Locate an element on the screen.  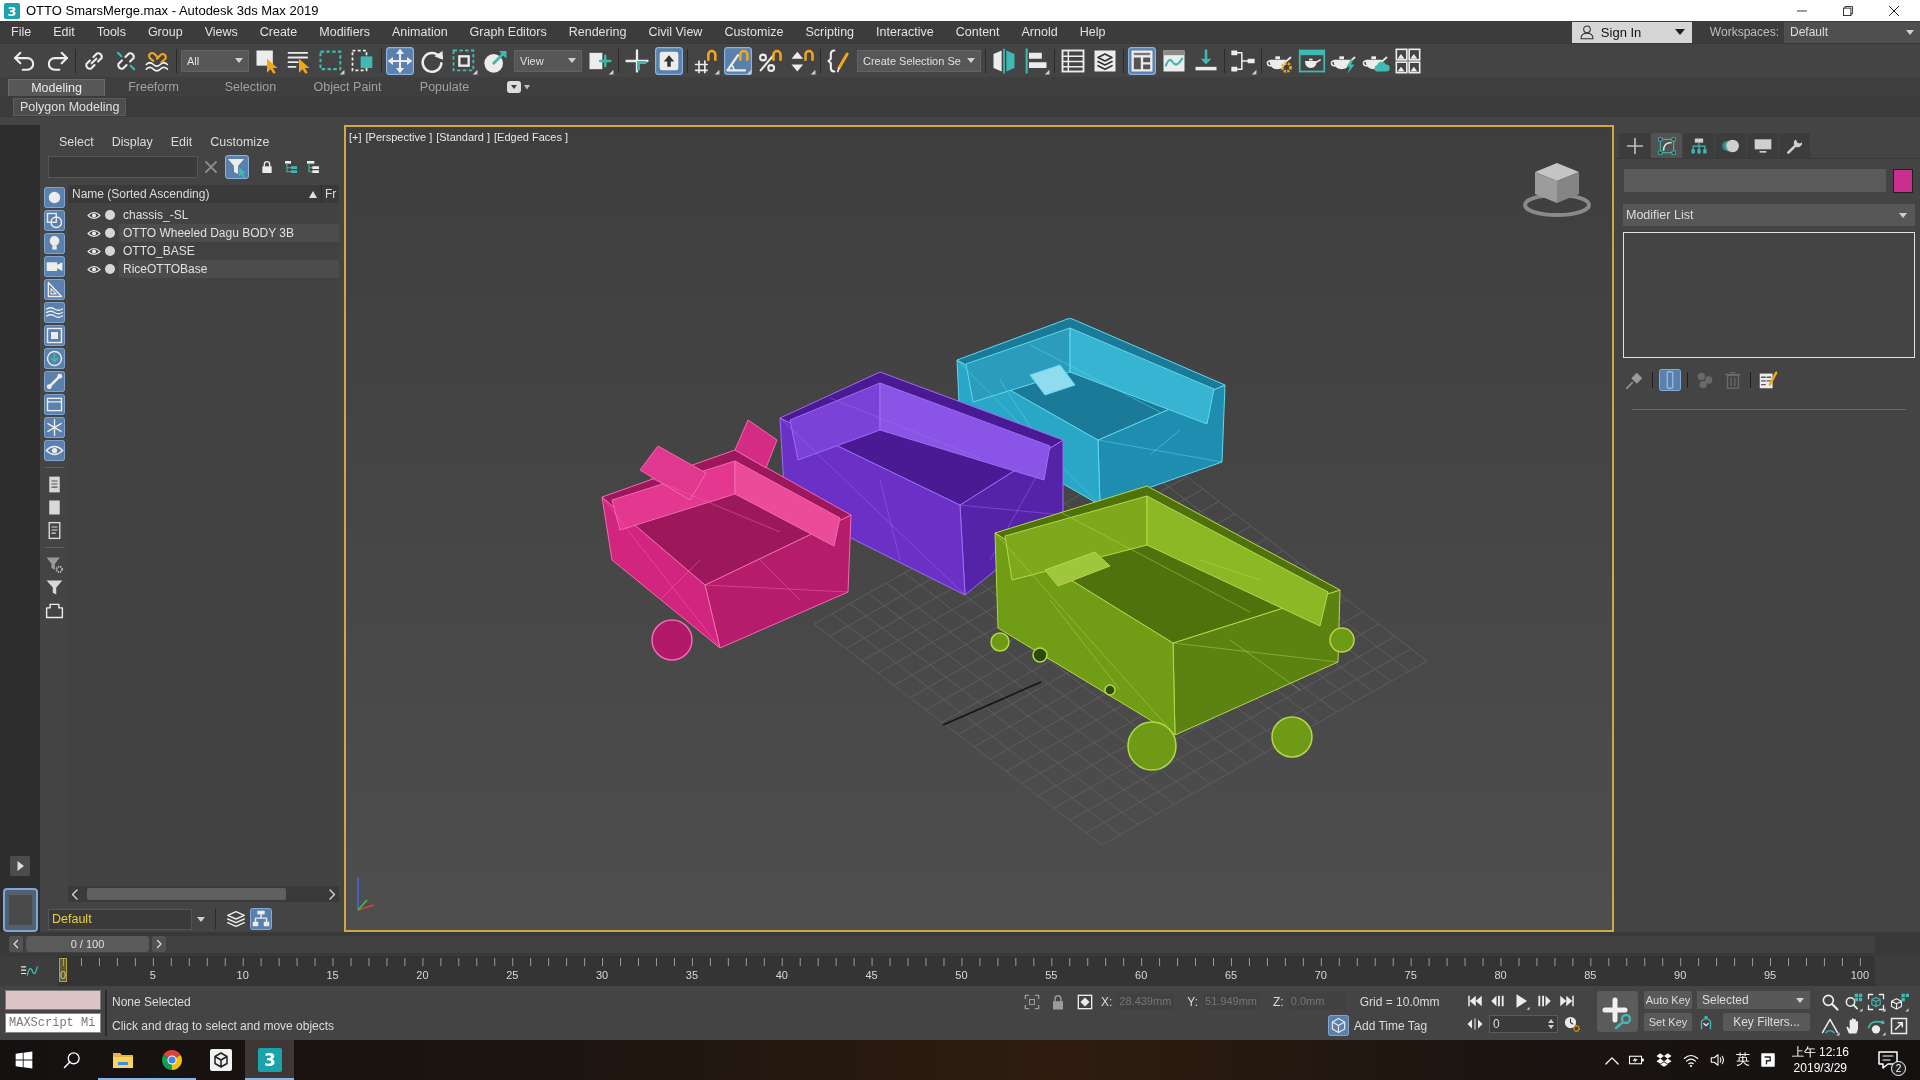
menu-item: Content is located at coordinates (977, 32).